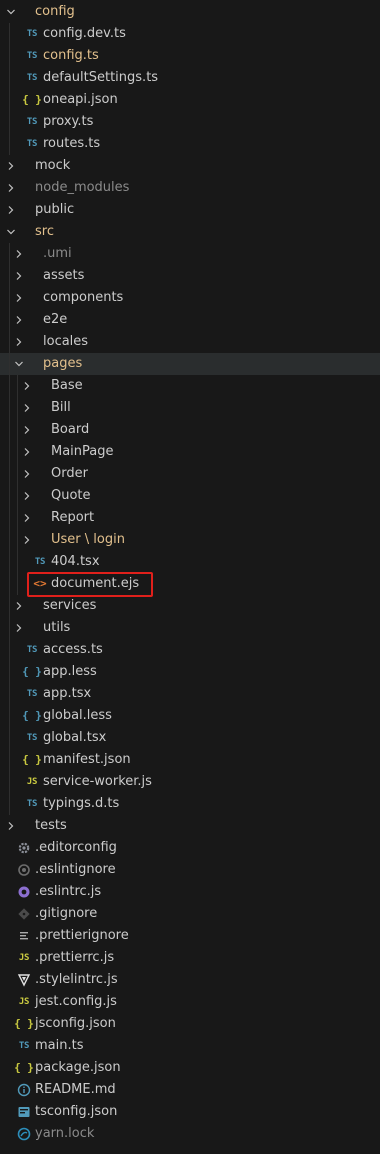  I want to click on file-item-prettierrc-js: JS .prettierrc.js, so click(190, 958).